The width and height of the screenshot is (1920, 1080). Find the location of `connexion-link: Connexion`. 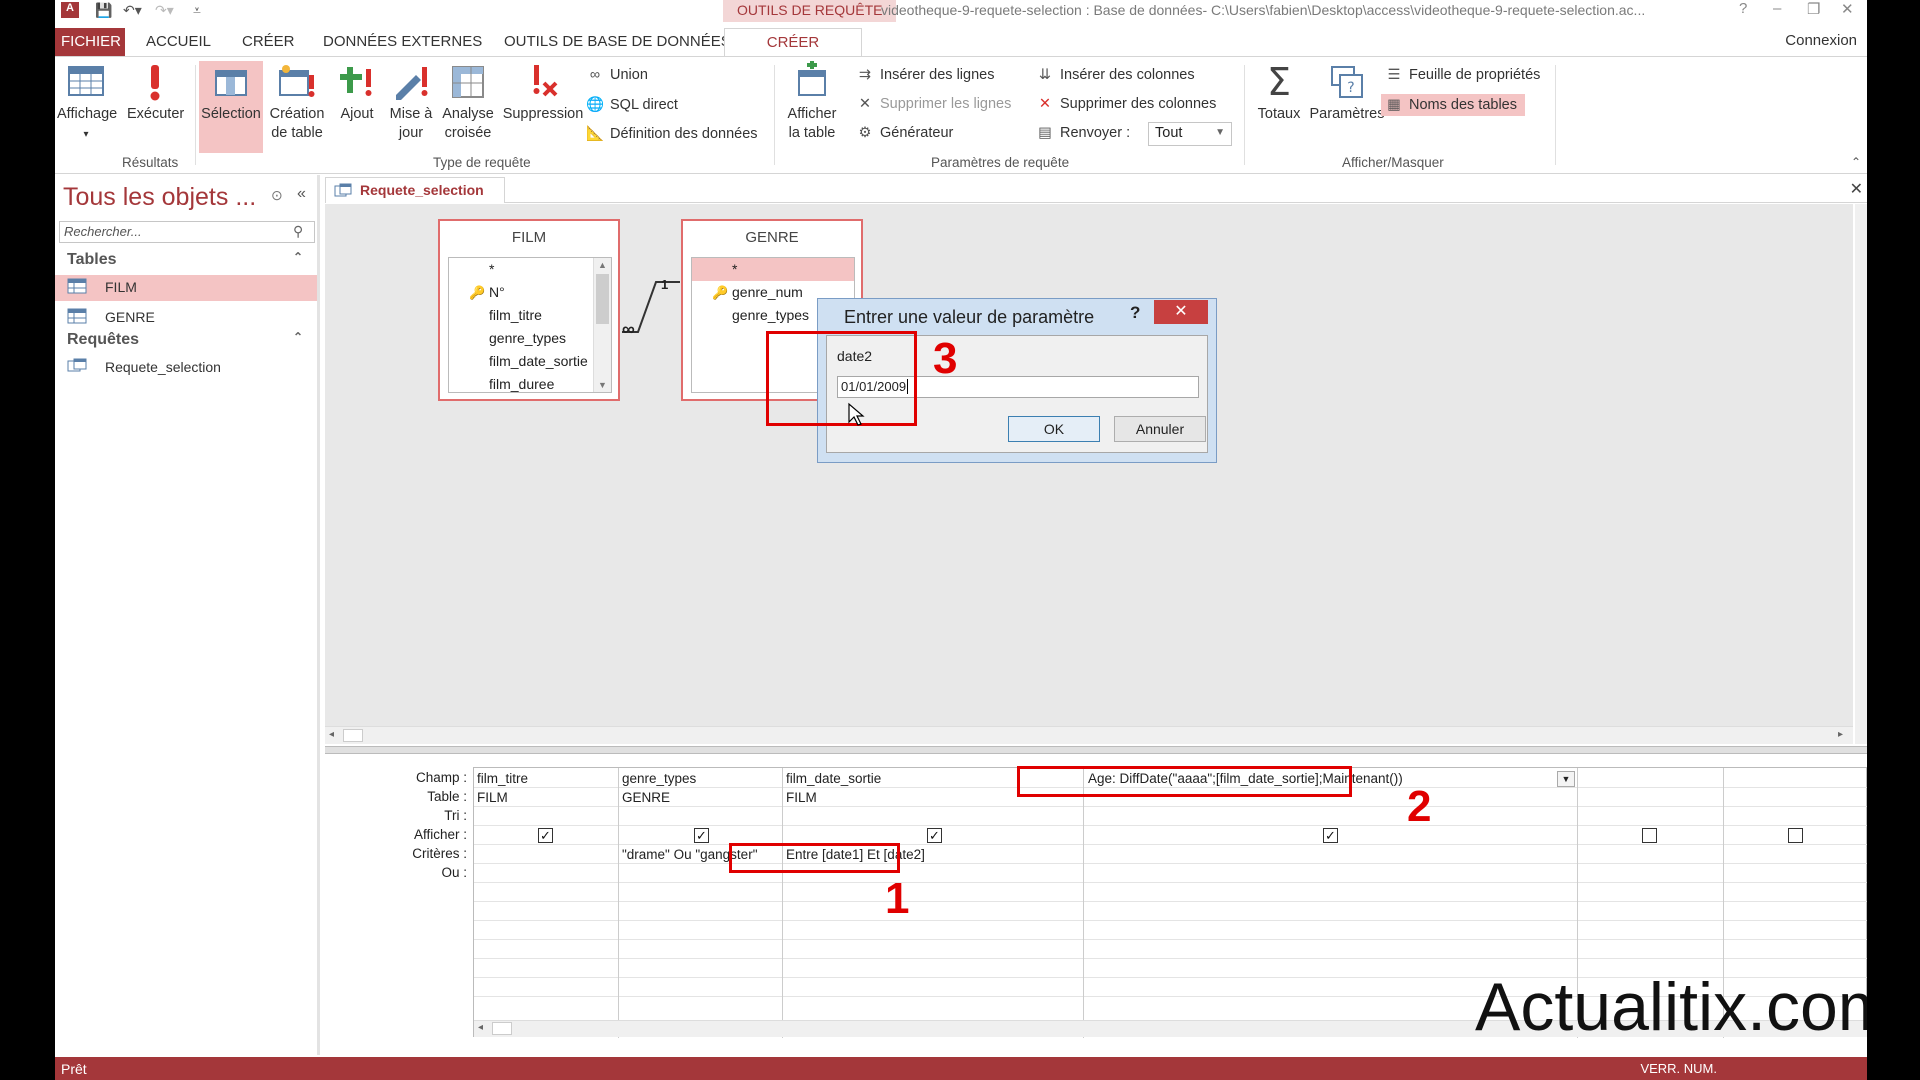

connexion-link: Connexion is located at coordinates (1821, 40).